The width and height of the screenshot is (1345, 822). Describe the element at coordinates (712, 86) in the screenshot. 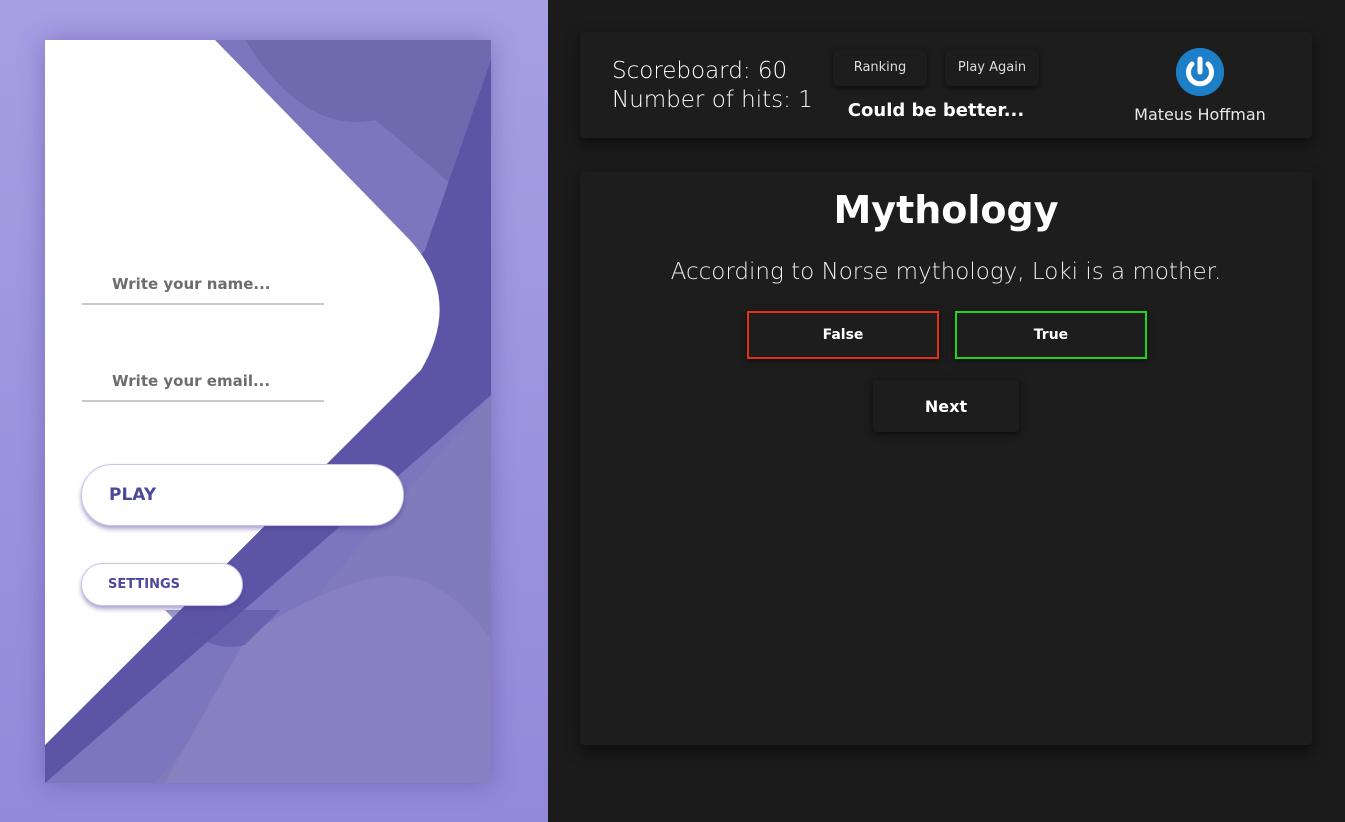

I see `score-block: Scoreboard: 60 Number of hits: 1` at that location.